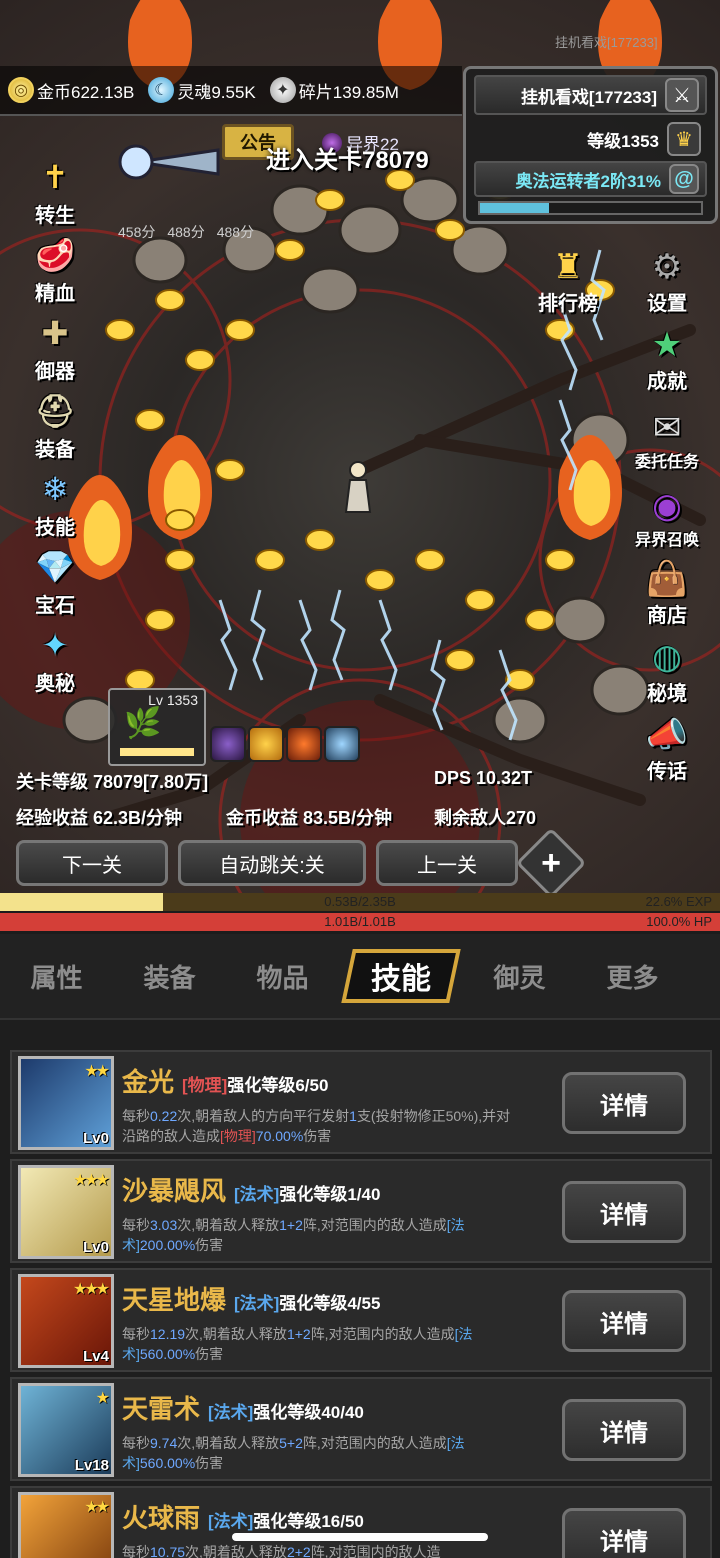  What do you see at coordinates (161, 90) in the screenshot?
I see `soul-icon: ☾` at bounding box center [161, 90].